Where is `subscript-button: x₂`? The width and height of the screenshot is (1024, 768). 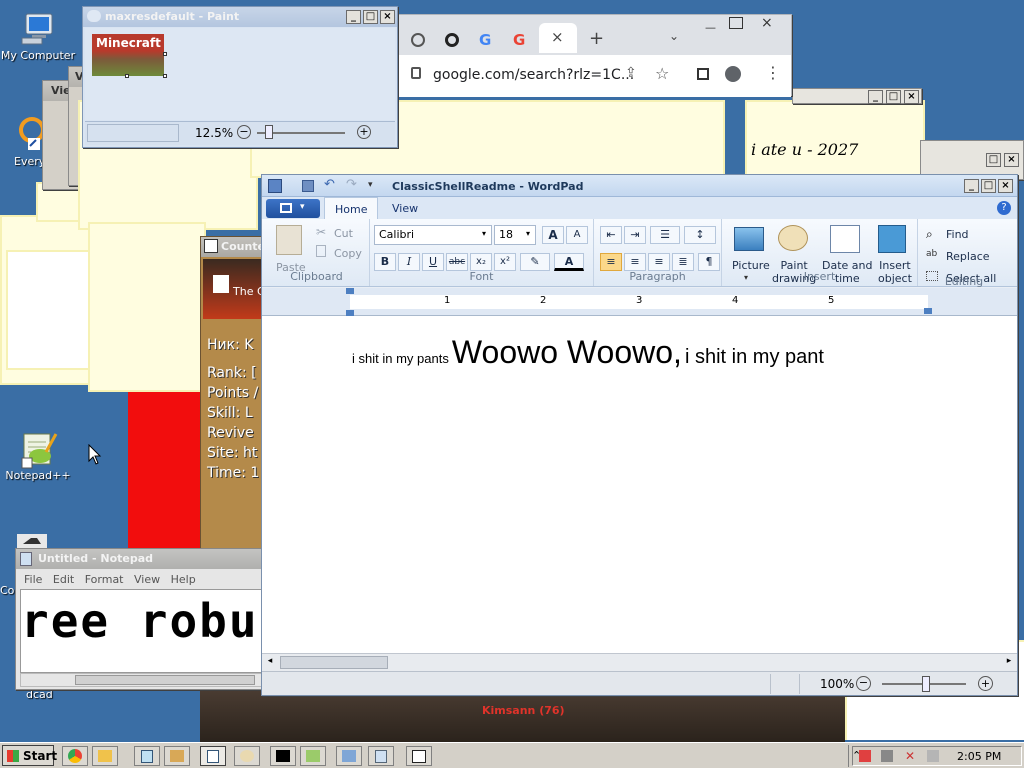
subscript-button: x₂ is located at coordinates (481, 262).